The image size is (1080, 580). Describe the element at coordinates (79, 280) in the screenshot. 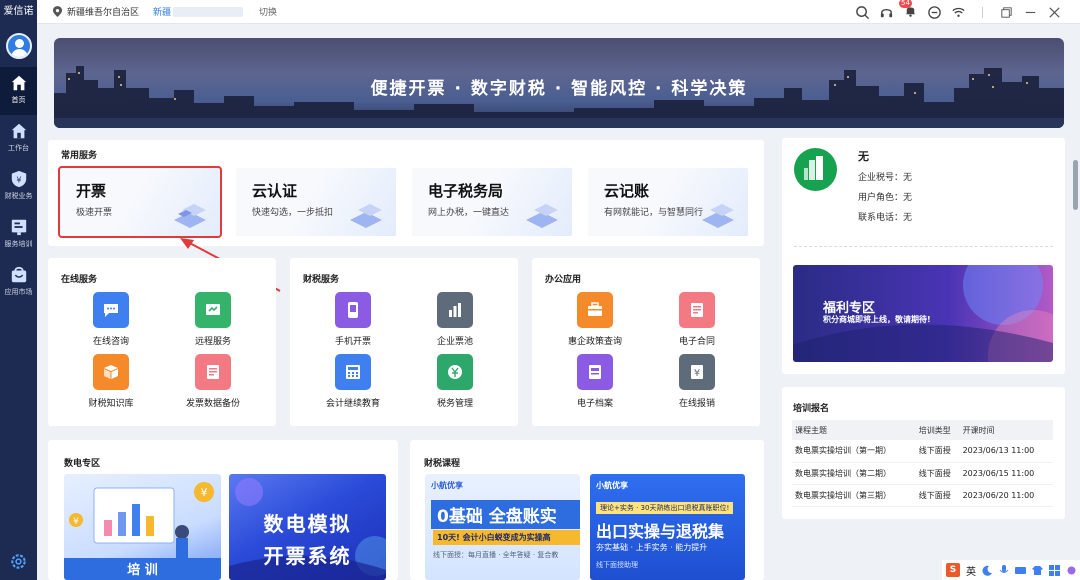

I see `section-title: 在线服务` at that location.